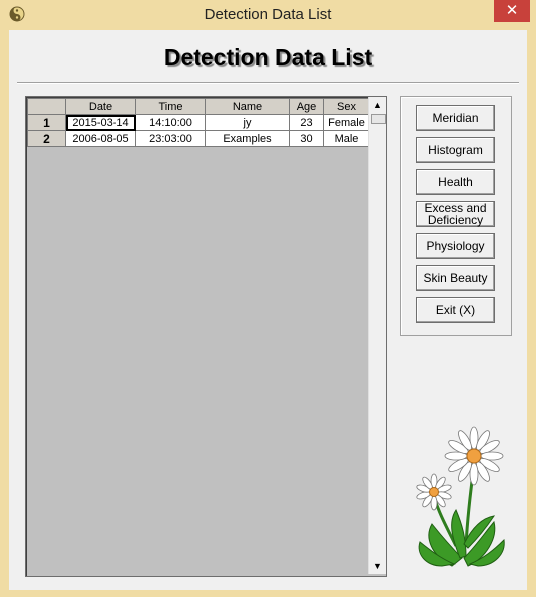  I want to click on column-header-date: Date, so click(100, 106).